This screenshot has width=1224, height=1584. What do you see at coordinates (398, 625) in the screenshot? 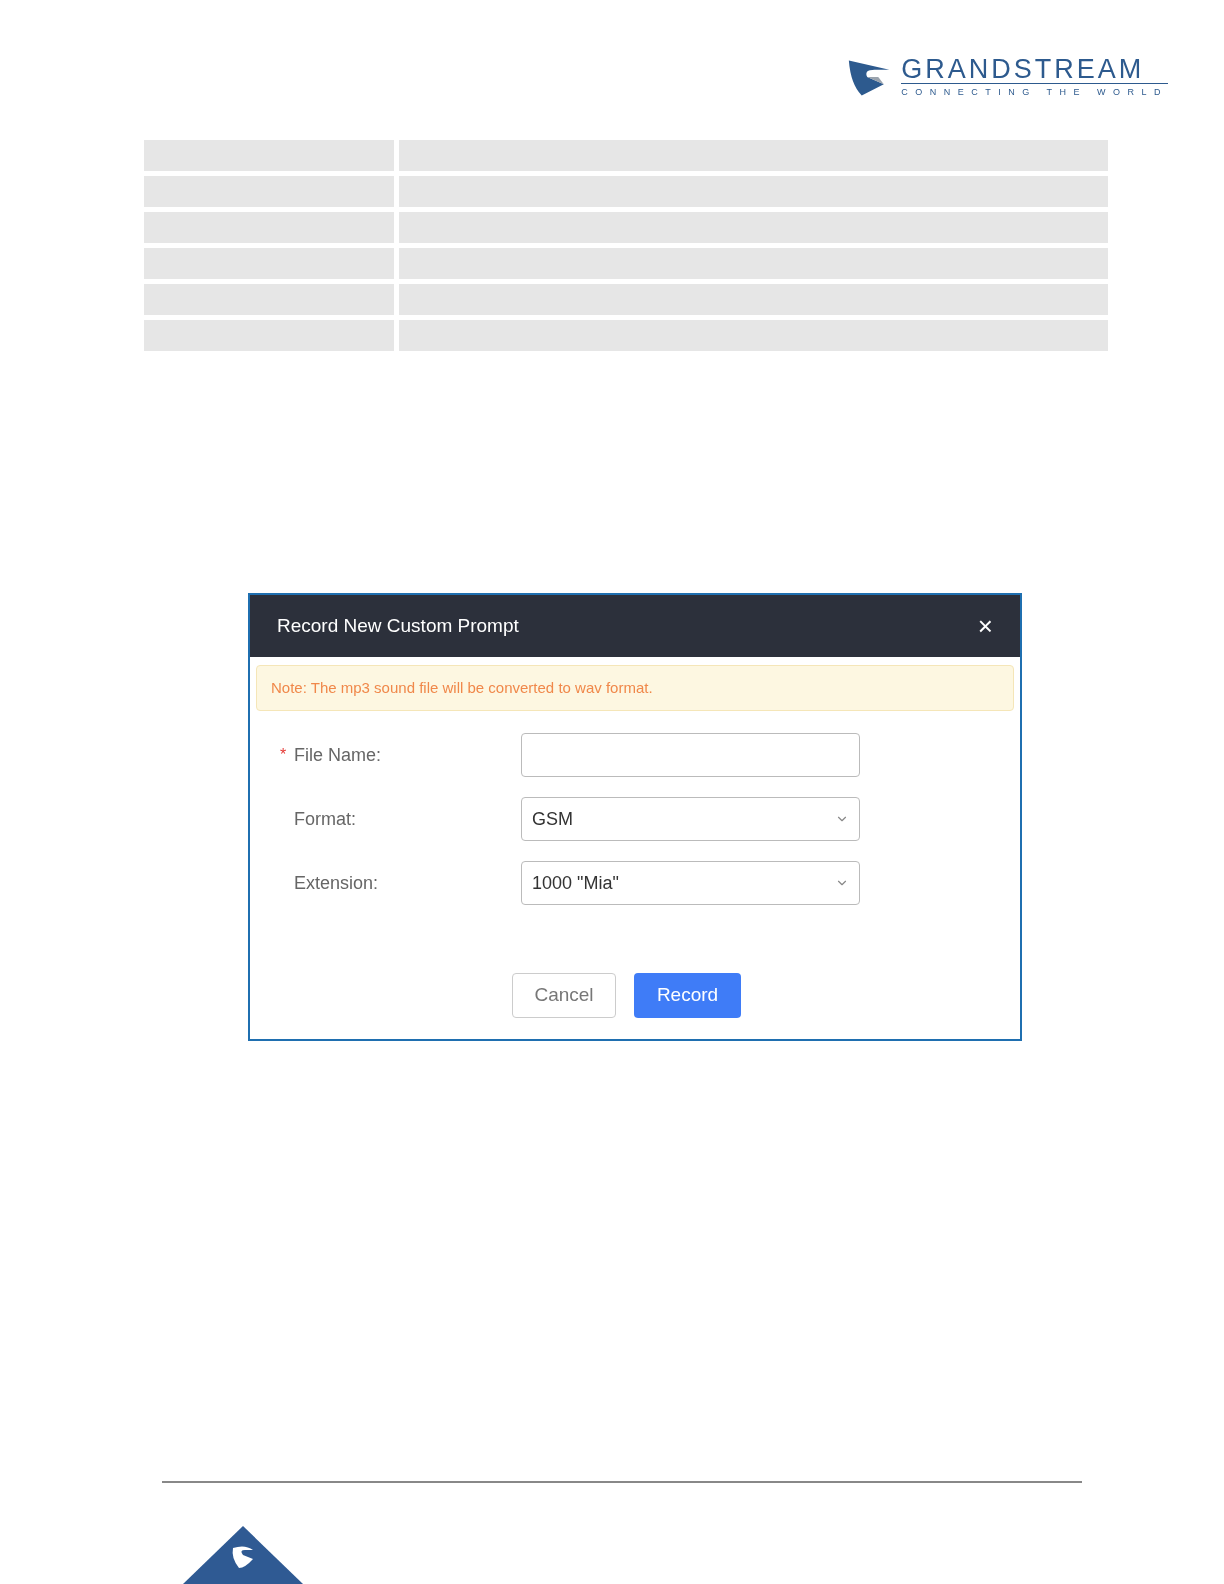
I see `dialog-title: Record New Custom Prompt` at bounding box center [398, 625].